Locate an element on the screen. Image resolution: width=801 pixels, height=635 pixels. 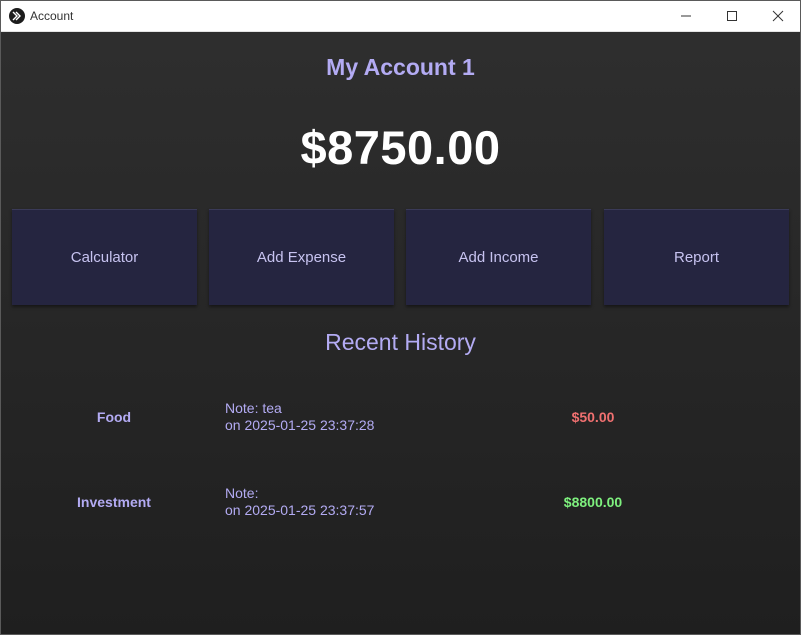
add-expense-button: Add Expense is located at coordinates (301, 257).